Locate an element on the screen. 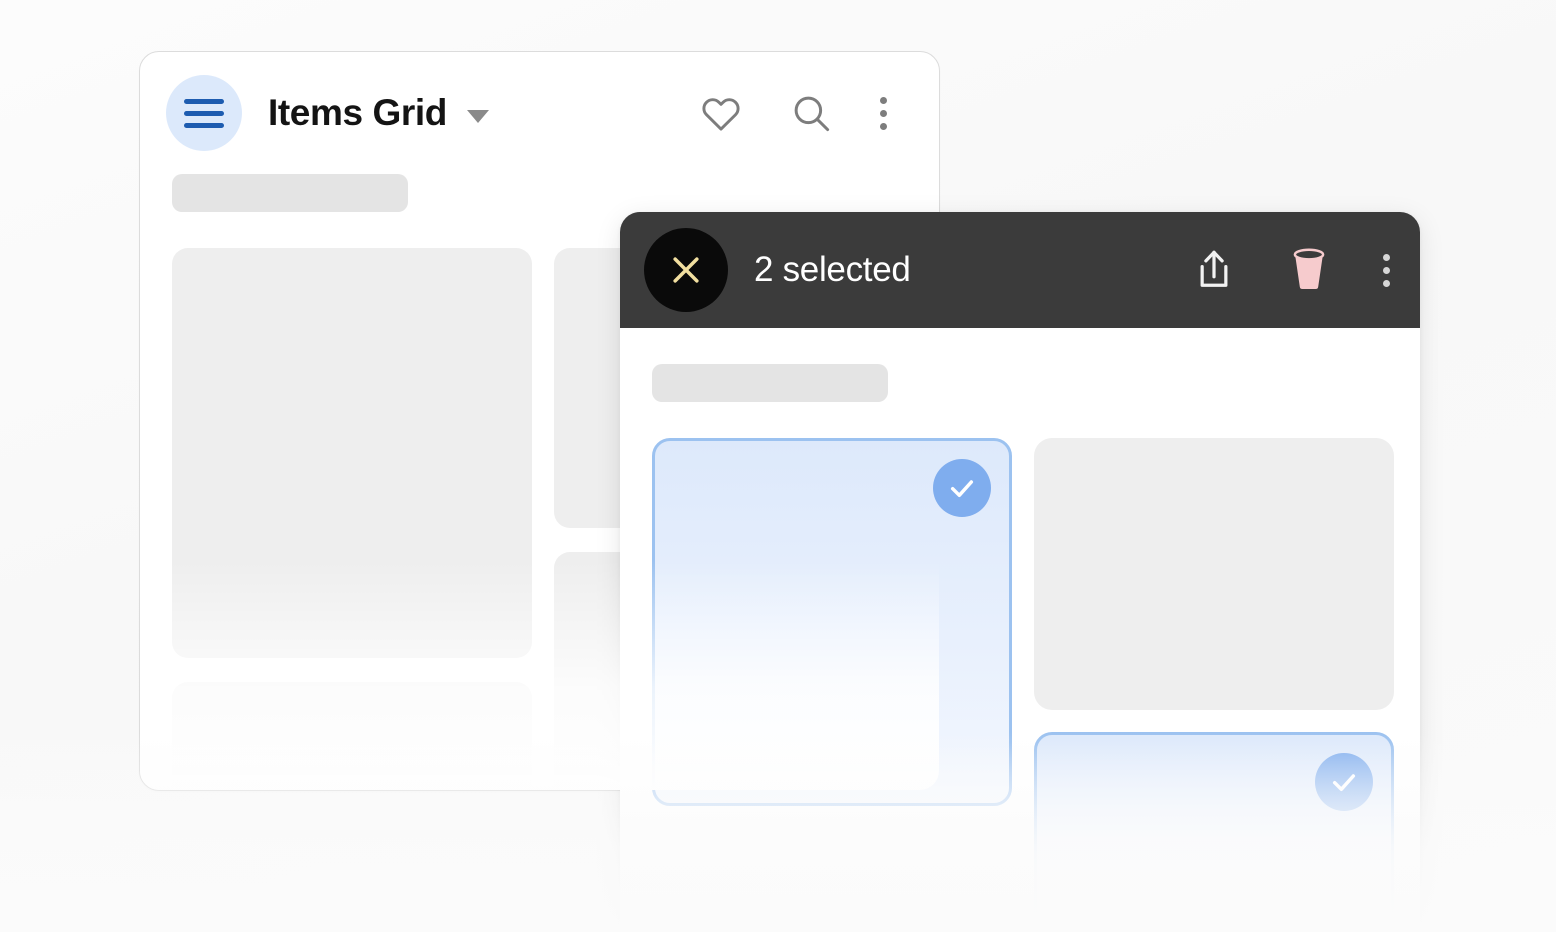  share-icon is located at coordinates (1214, 270).